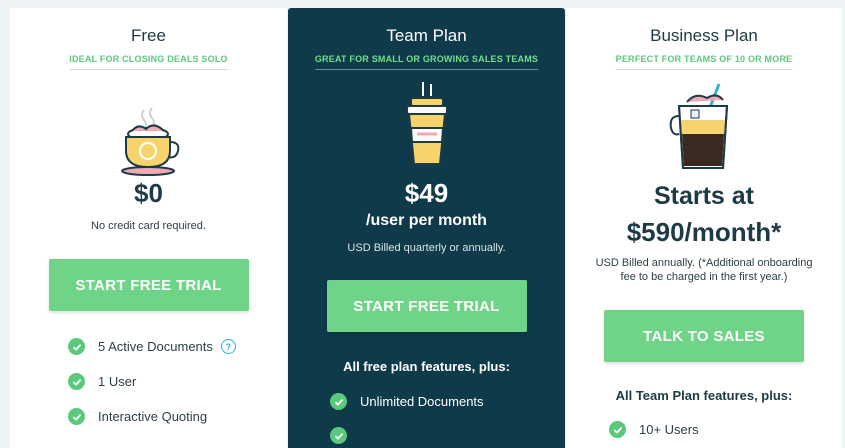 This screenshot has width=845, height=448. I want to click on plan-price: $49, so click(426, 193).